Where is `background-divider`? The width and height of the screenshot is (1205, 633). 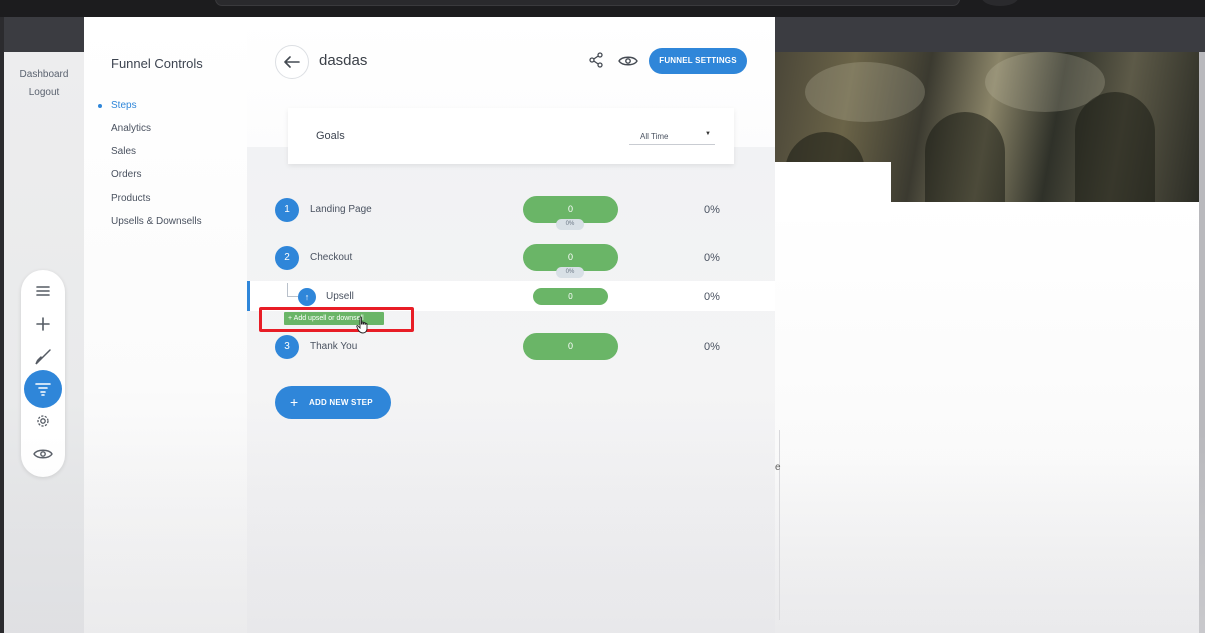
background-divider is located at coordinates (779, 525).